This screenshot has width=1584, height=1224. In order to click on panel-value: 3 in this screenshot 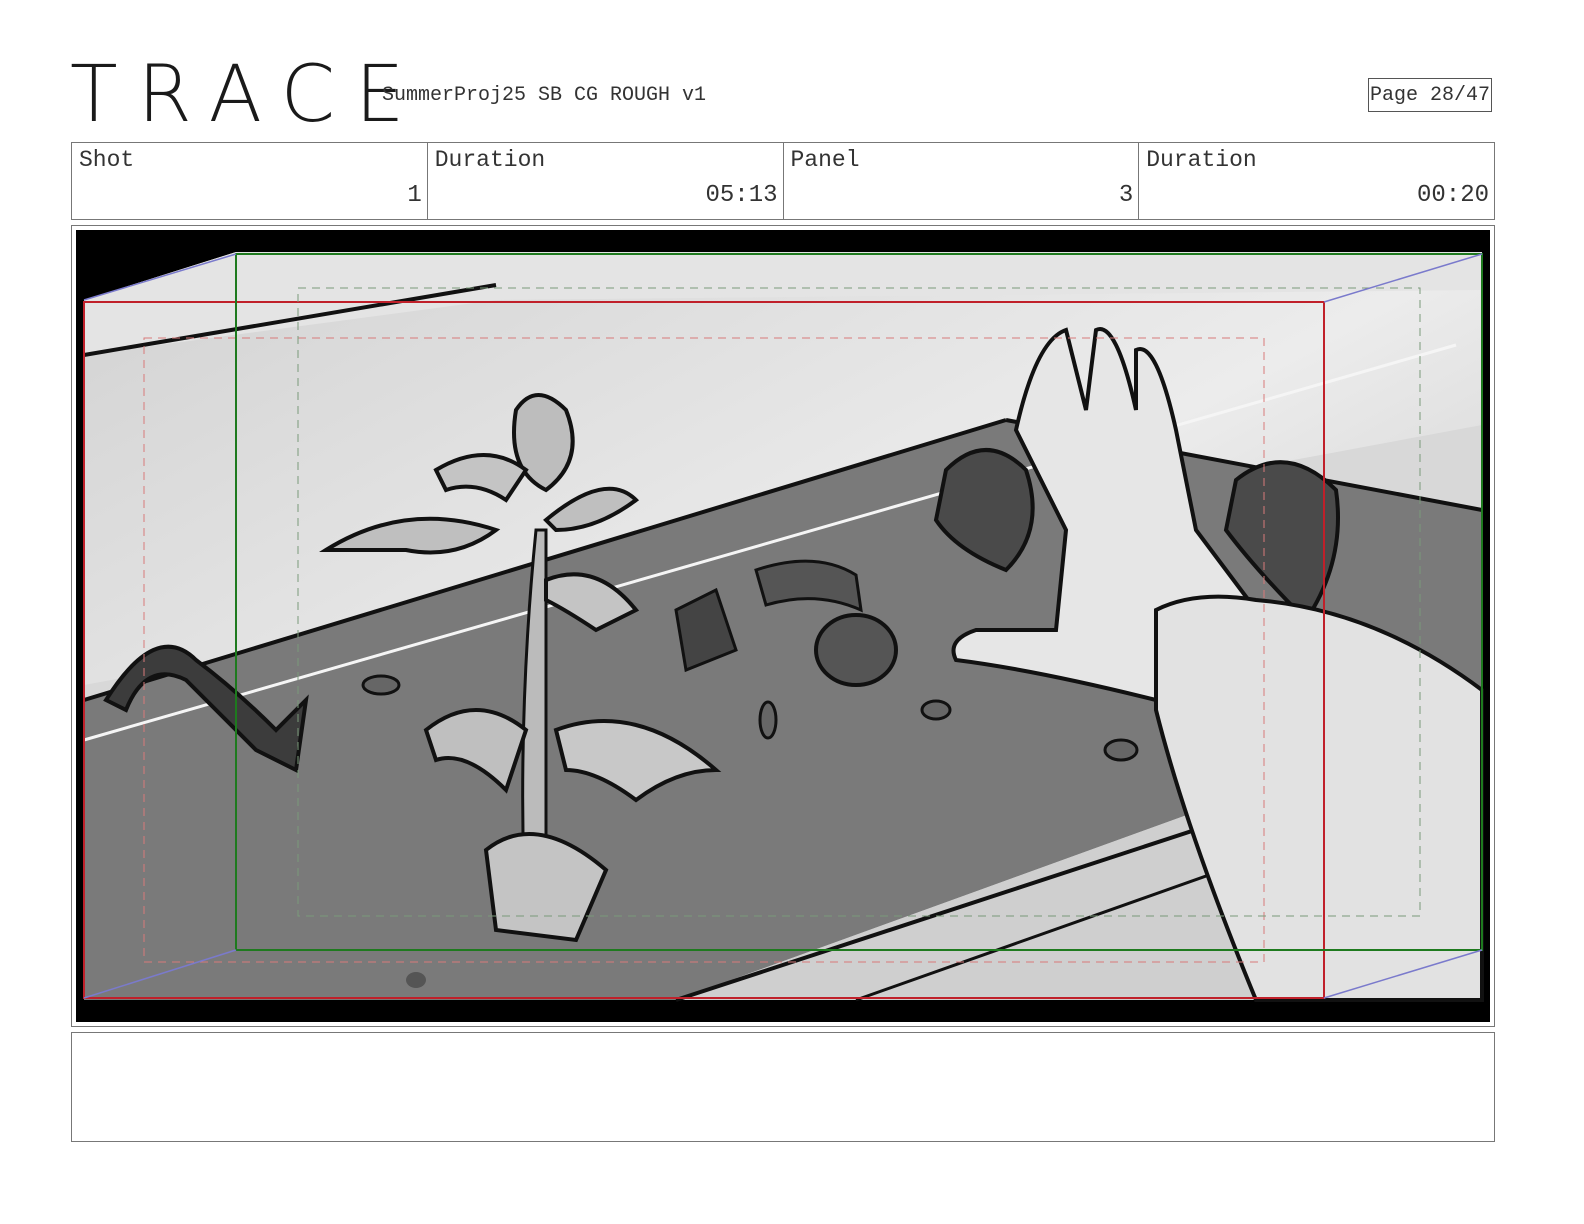, I will do `click(1126, 195)`.